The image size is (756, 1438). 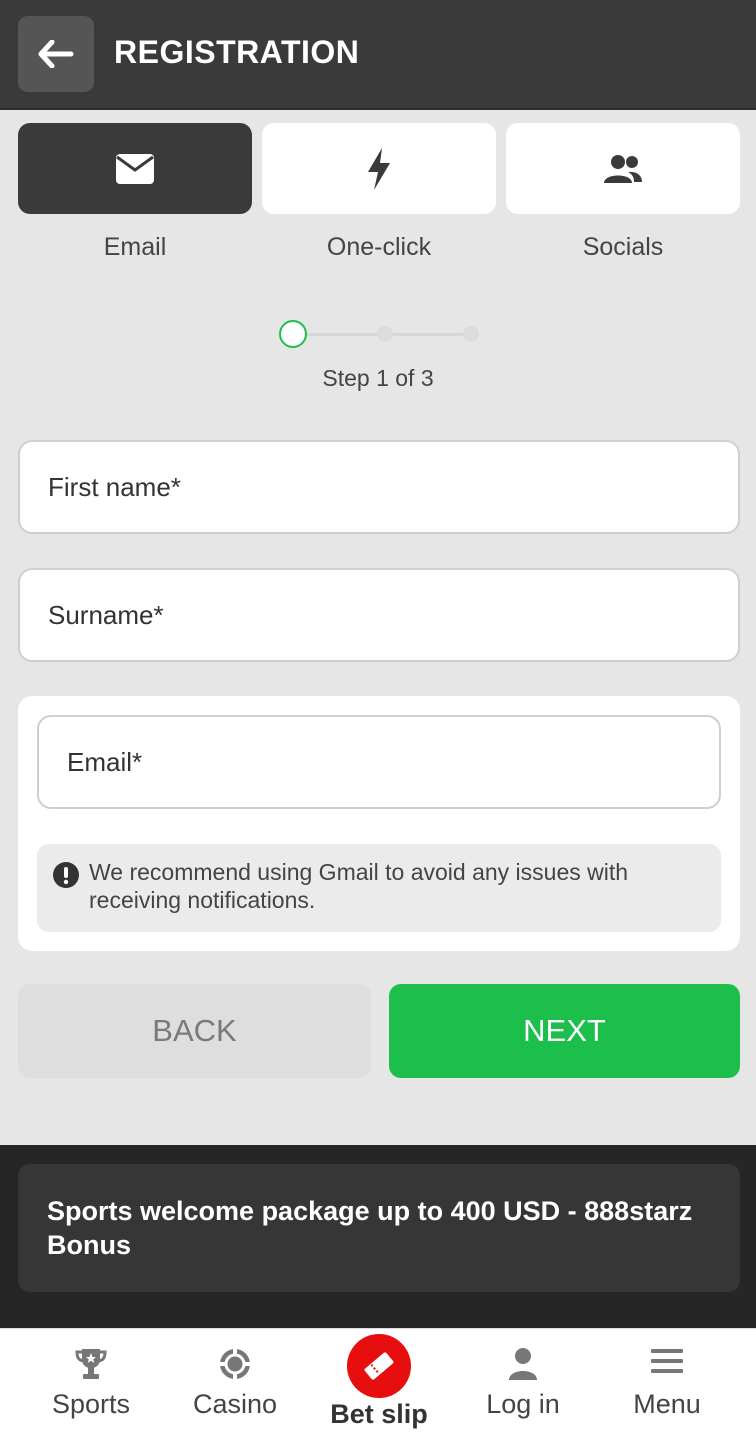 What do you see at coordinates (623, 247) in the screenshot?
I see `tab-socials-label: Socials` at bounding box center [623, 247].